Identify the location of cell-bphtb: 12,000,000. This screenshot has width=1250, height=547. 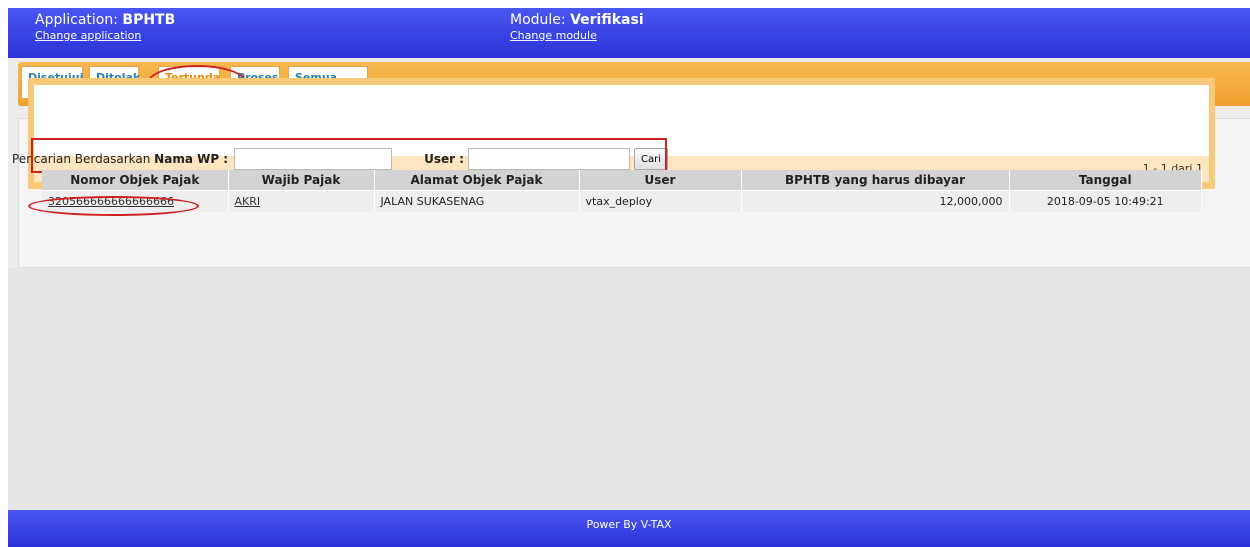
(875, 200).